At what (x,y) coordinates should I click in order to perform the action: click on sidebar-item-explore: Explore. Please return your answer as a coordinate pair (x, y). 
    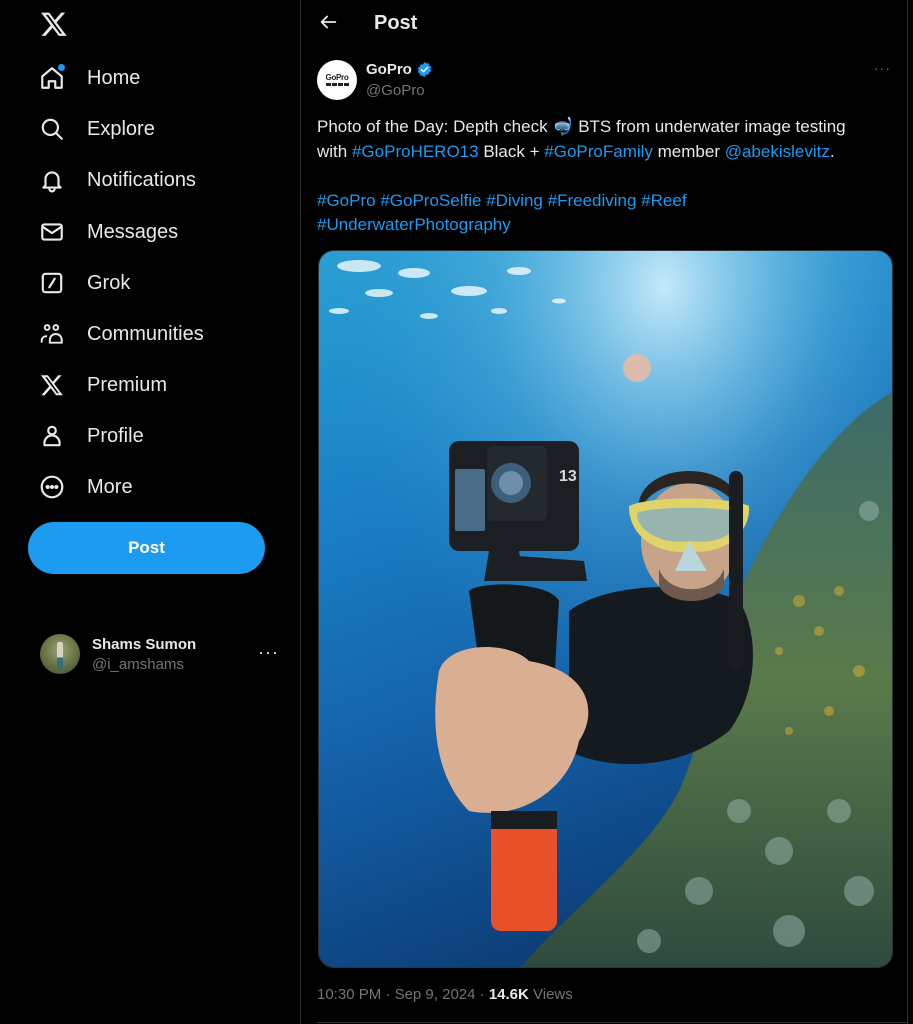
    Looking at the image, I should click on (96, 129).